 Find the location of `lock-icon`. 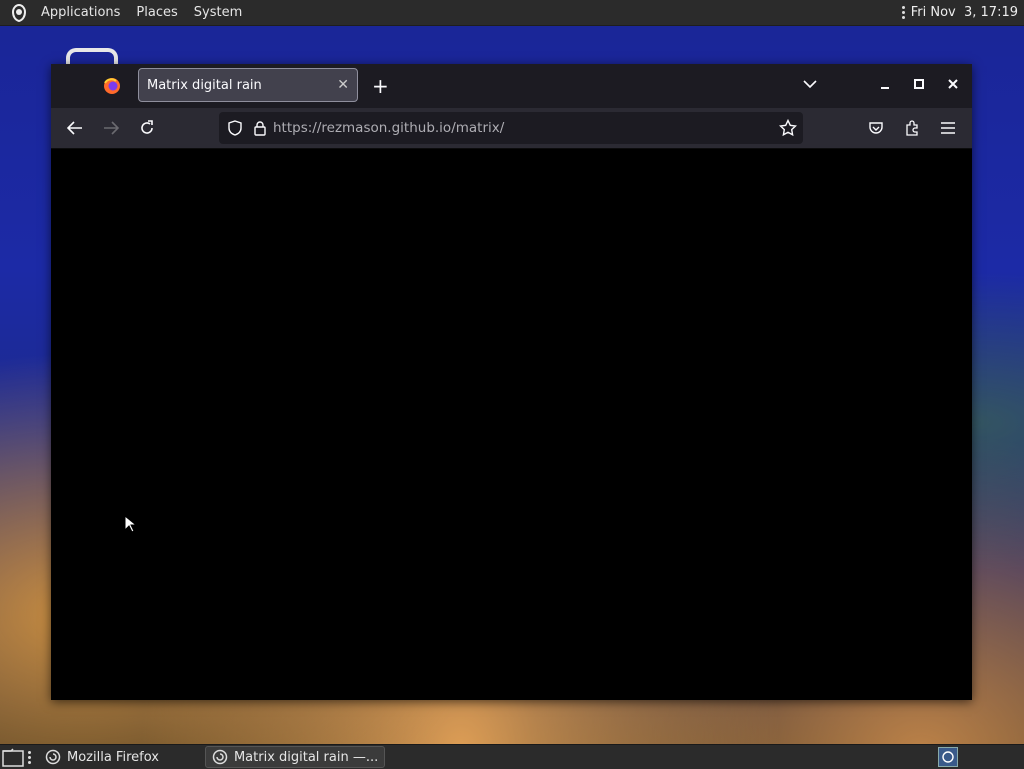

lock-icon is located at coordinates (260, 128).